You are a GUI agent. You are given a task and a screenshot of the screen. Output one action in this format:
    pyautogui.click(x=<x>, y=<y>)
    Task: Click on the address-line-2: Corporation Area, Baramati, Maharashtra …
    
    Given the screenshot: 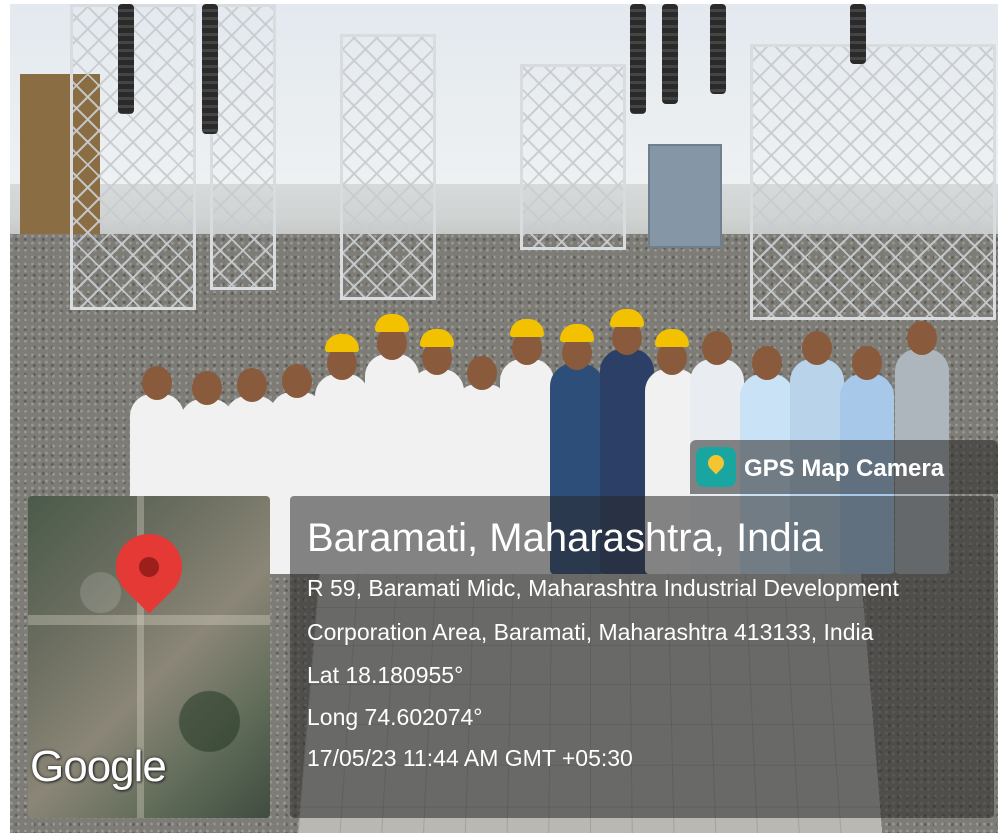 What is the action you would take?
    pyautogui.click(x=590, y=632)
    